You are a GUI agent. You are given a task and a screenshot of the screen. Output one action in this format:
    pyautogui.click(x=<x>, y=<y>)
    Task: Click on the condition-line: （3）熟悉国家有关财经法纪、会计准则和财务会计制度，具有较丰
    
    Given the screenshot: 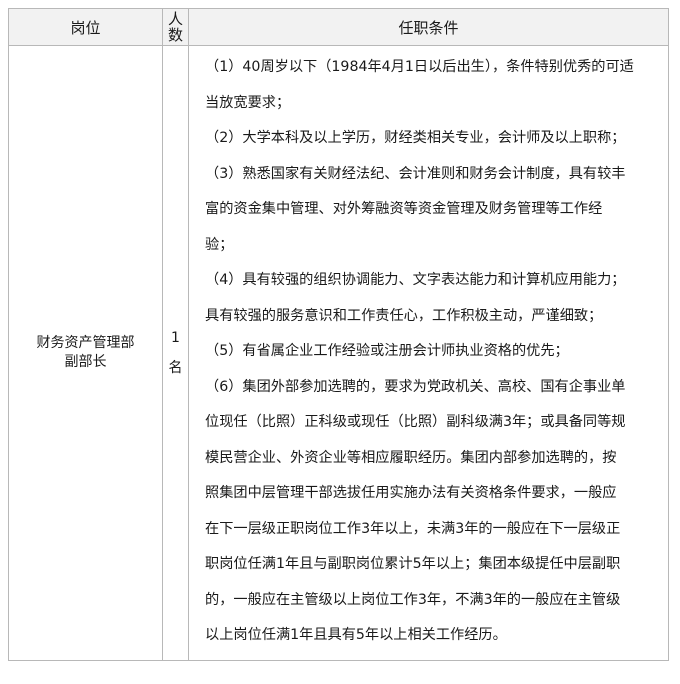 What is the action you would take?
    pyautogui.click(x=415, y=173)
    